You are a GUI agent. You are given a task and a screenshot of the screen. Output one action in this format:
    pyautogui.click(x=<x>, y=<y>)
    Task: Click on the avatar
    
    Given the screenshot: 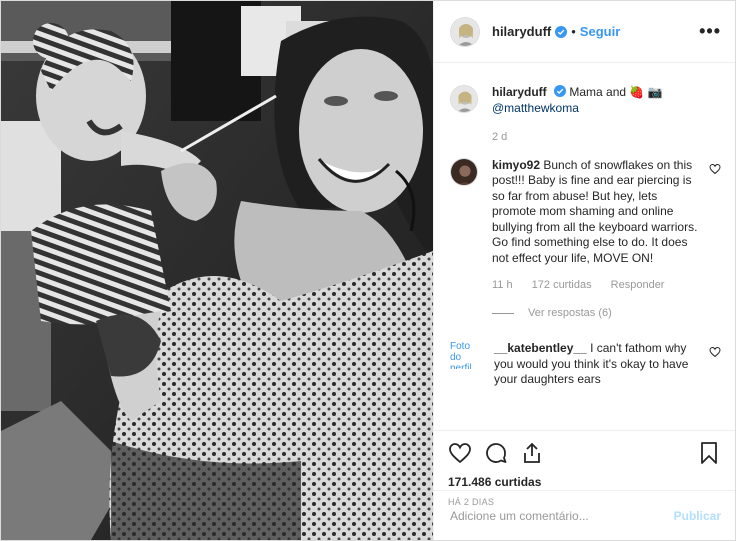 What is the action you would take?
    pyautogui.click(x=465, y=31)
    